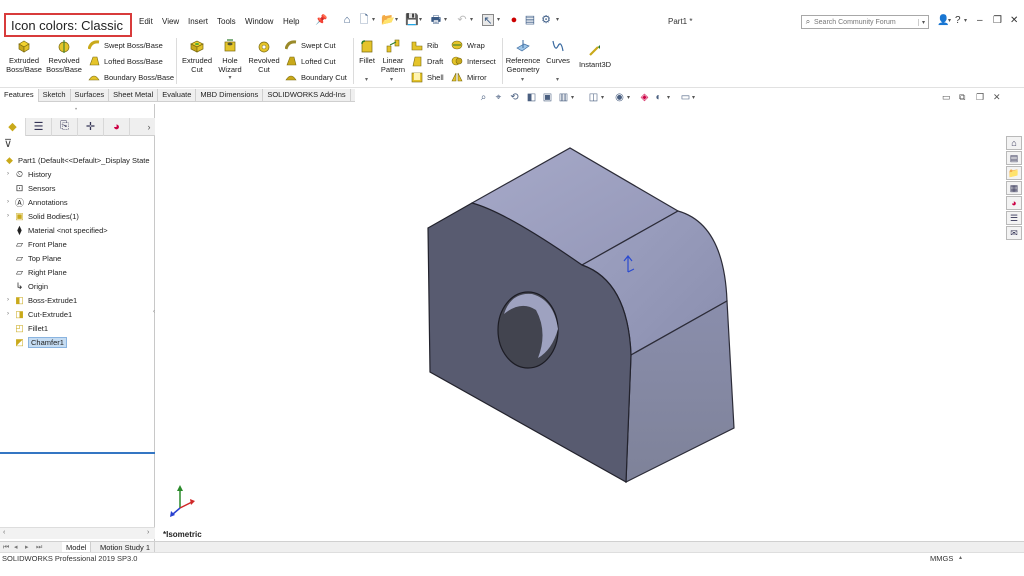 Image resolution: width=1024 pixels, height=576 pixels. What do you see at coordinates (77, 244) in the screenshot?
I see `tree-item-front-plane: ▱ Front Plane` at bounding box center [77, 244].